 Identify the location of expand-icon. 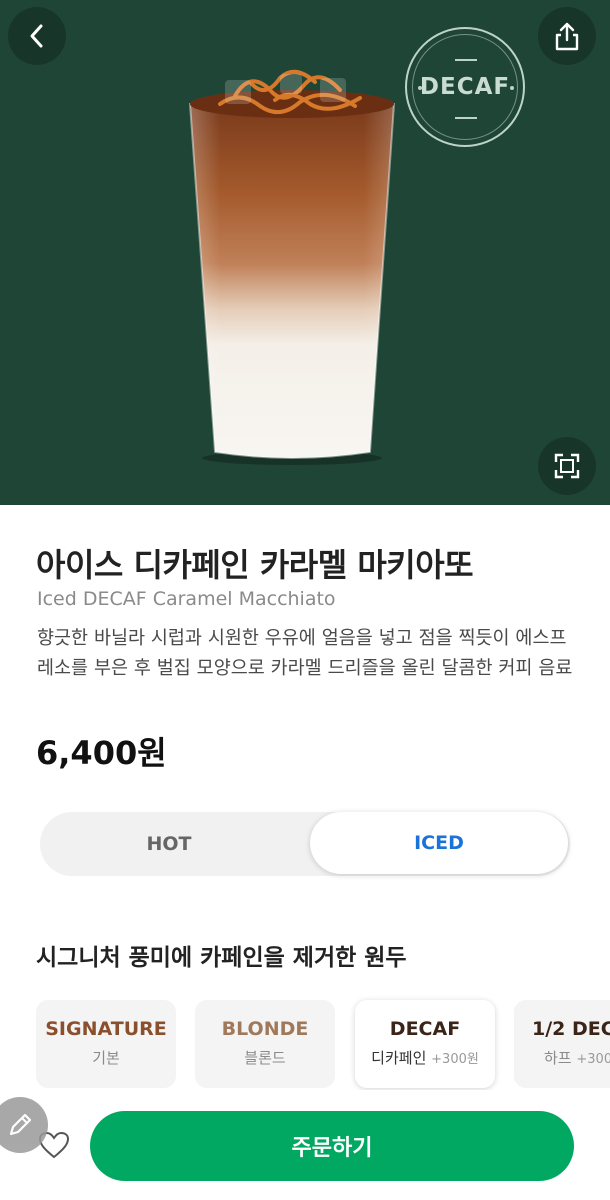
(567, 466).